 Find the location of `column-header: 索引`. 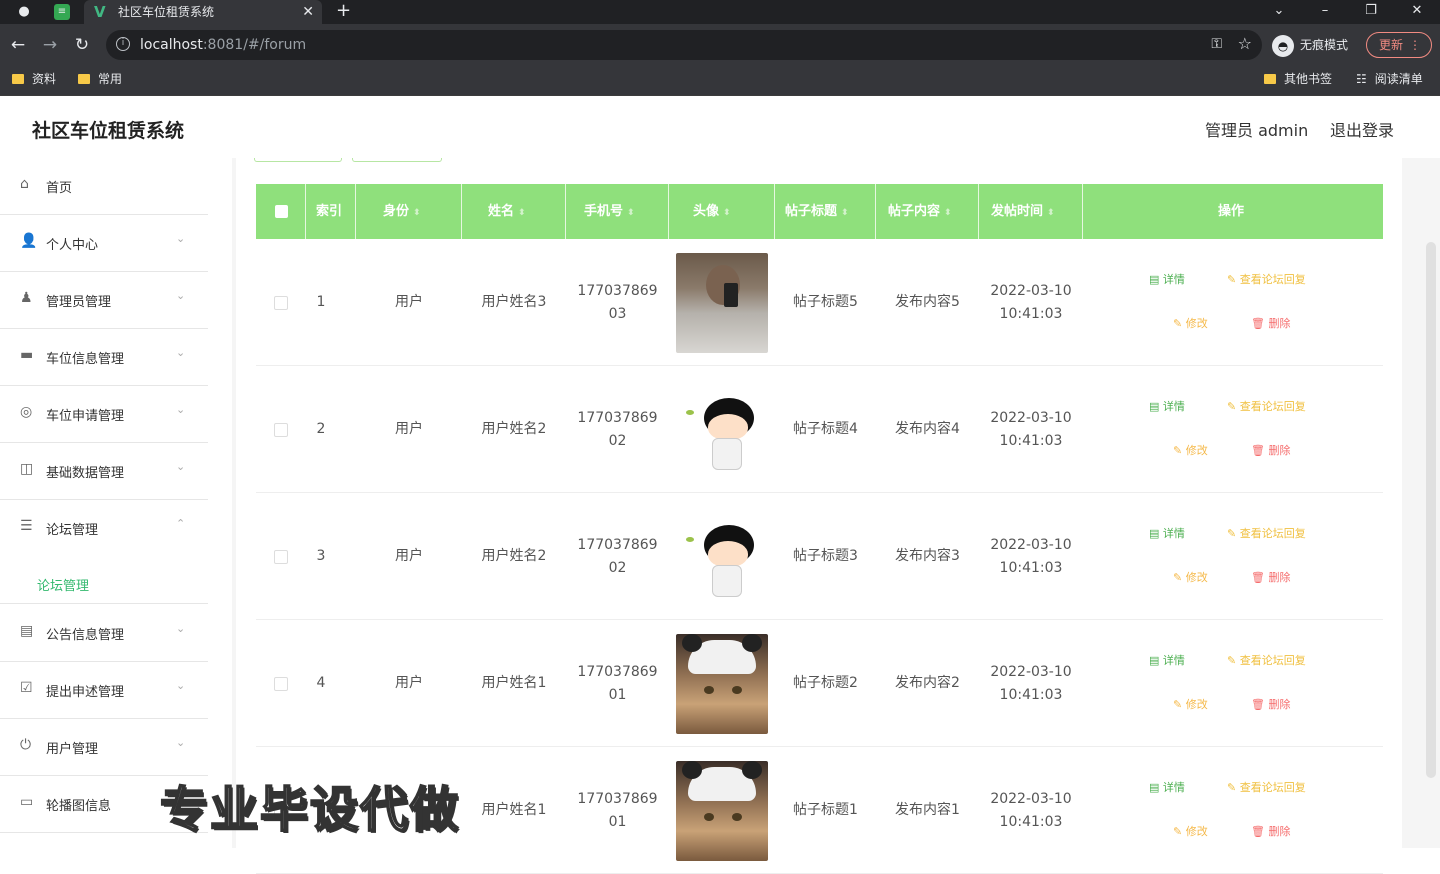

column-header: 索引 is located at coordinates (331, 211).